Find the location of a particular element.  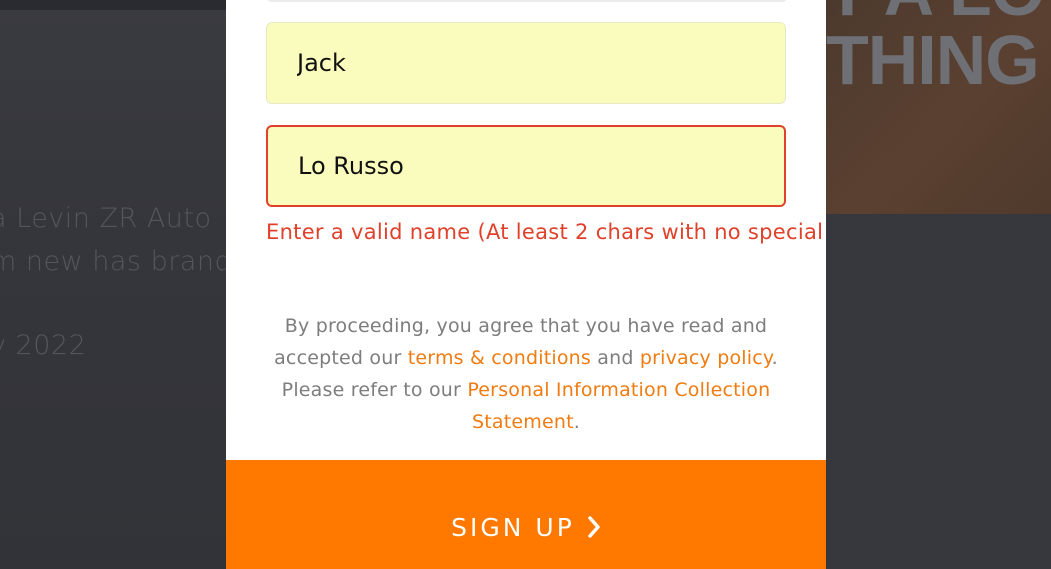

last-name-input is located at coordinates (541, 166).